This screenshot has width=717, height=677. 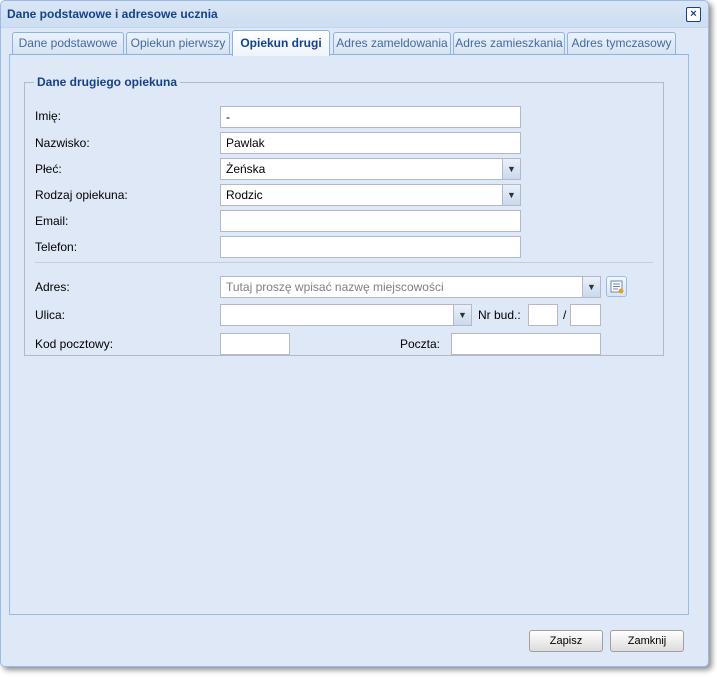 I want to click on nr-lokalu-field, so click(x=585, y=315).